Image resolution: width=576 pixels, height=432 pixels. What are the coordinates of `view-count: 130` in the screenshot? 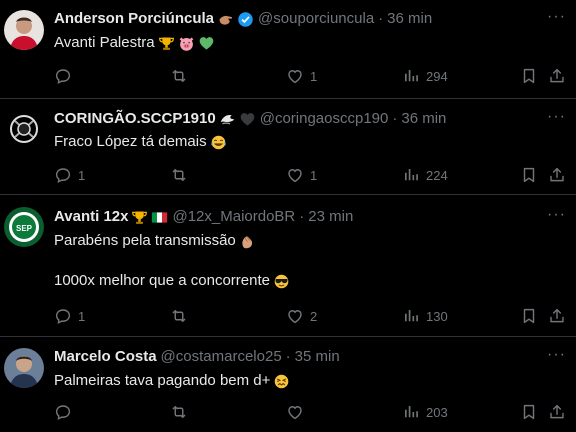 It's located at (437, 316).